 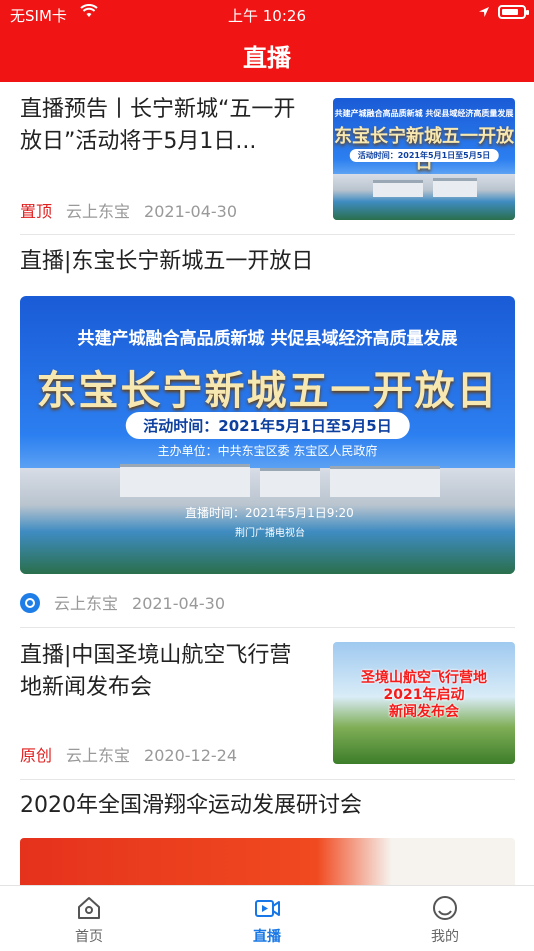 What do you see at coordinates (36, 211) in the screenshot?
I see `pinned-tag: 置顶` at bounding box center [36, 211].